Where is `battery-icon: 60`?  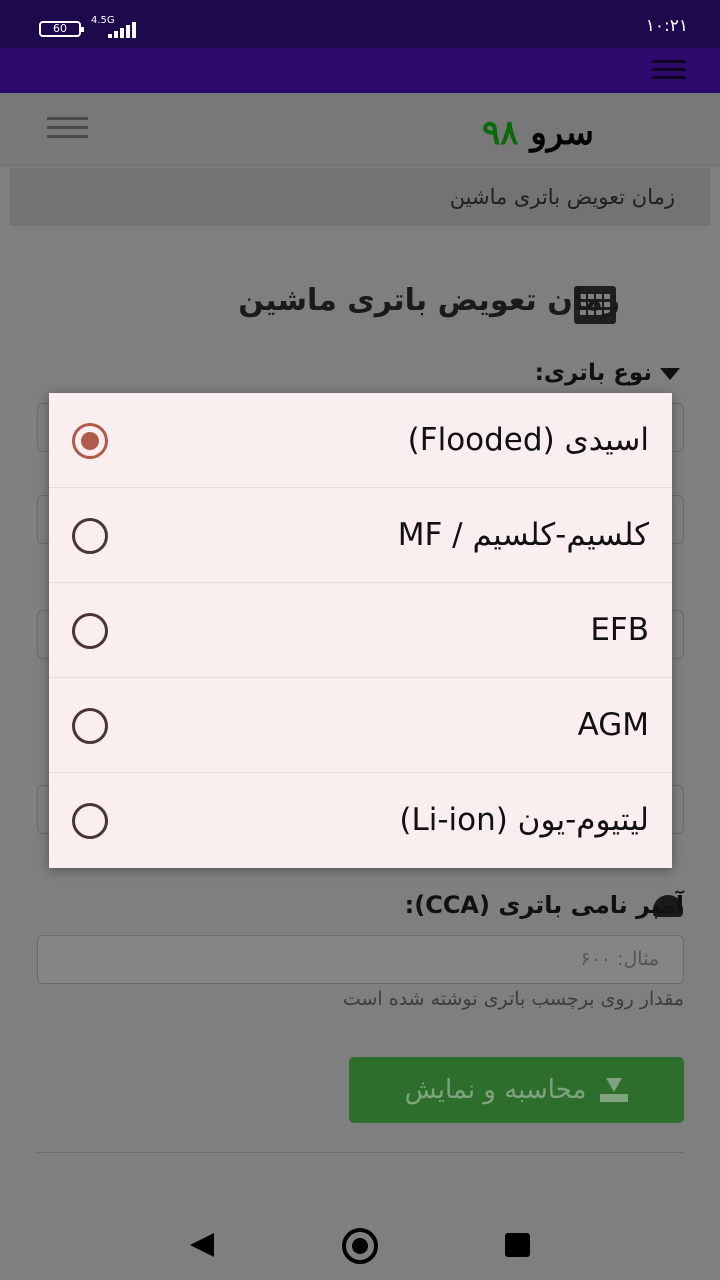
battery-icon: 60 is located at coordinates (61, 29).